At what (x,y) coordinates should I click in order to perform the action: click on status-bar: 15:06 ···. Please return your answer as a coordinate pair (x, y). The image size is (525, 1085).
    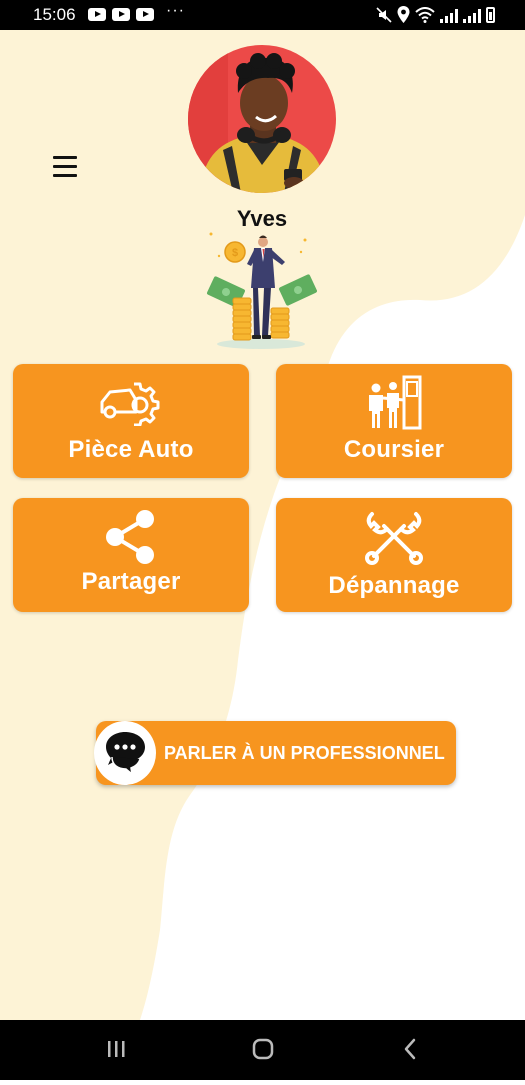
    Looking at the image, I should click on (262, 15).